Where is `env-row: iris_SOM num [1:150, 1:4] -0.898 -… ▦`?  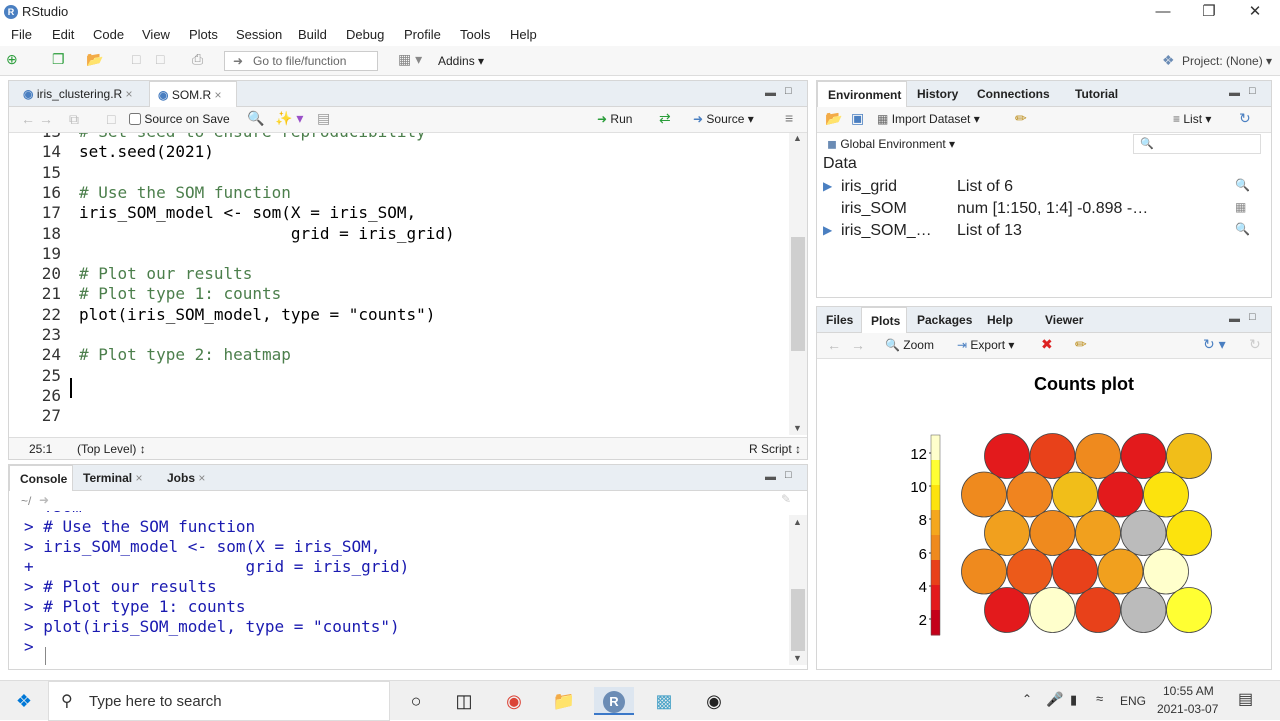 env-row: iris_SOM num [1:150, 1:4] -0.898 -… ▦ is located at coordinates (1043, 210).